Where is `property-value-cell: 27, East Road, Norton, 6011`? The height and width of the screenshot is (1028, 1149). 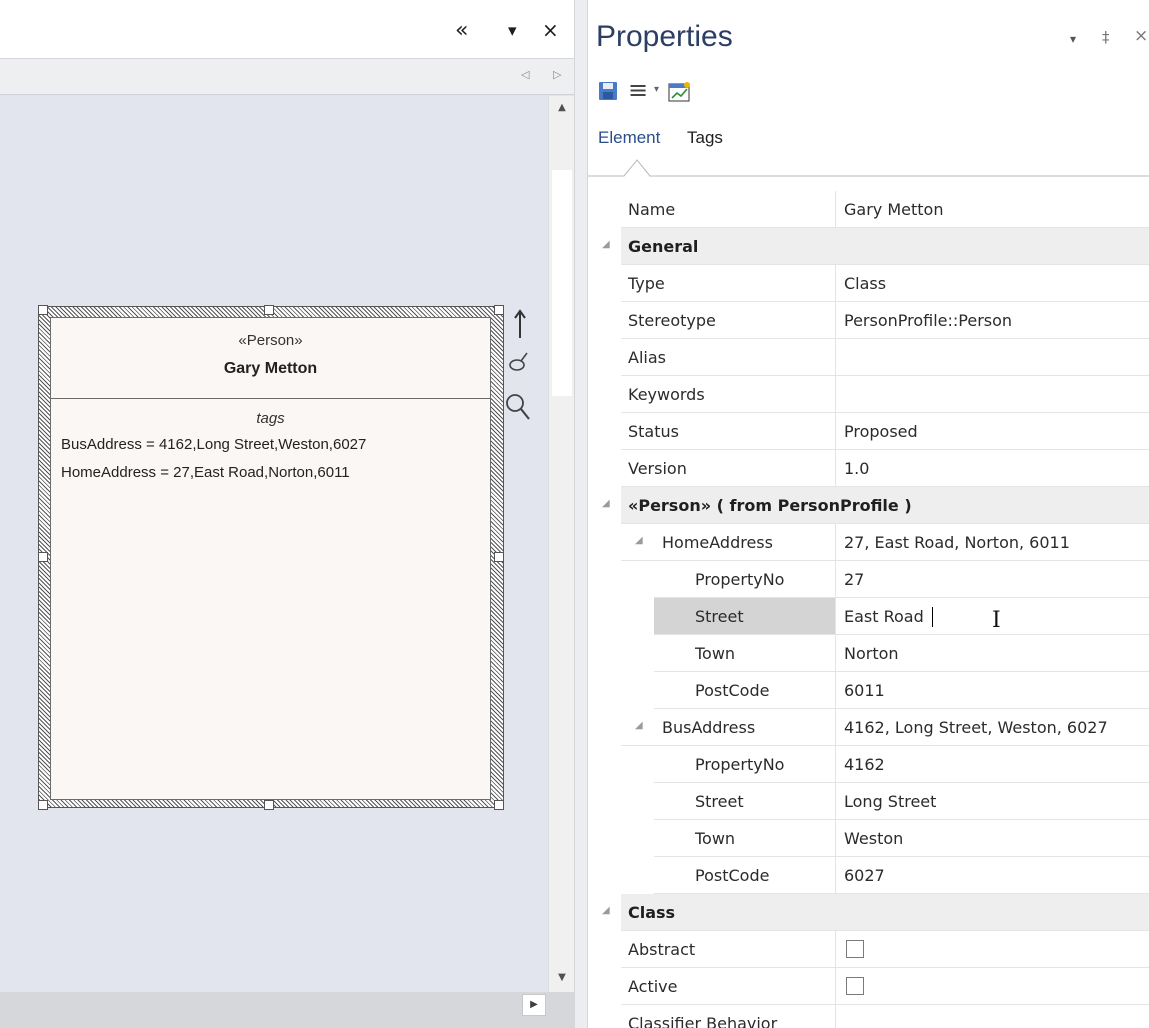 property-value-cell: 27, East Road, Norton, 6011 is located at coordinates (992, 542).